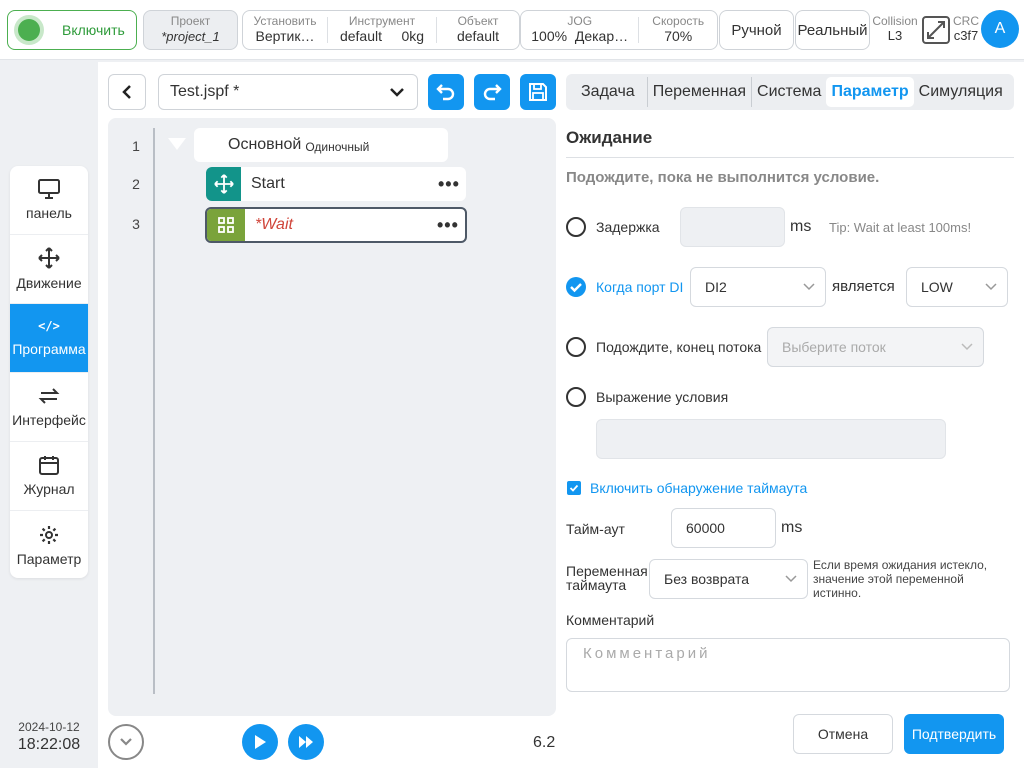 Image resolution: width=1024 pixels, height=768 pixels. Describe the element at coordinates (608, 92) in the screenshot. I see `tab-task: Задача` at that location.